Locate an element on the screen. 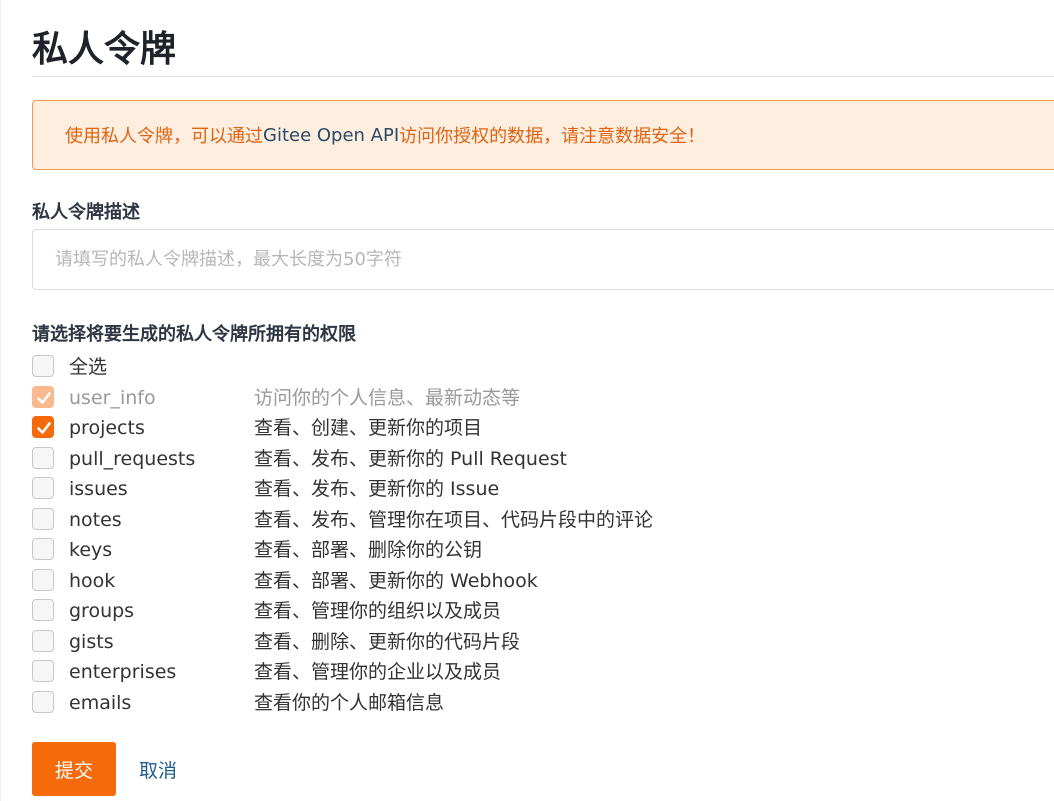 Image resolution: width=1054 pixels, height=801 pixels. permission-row-issues: issues 查看、发布、更新你的 Issue is located at coordinates (532, 489).